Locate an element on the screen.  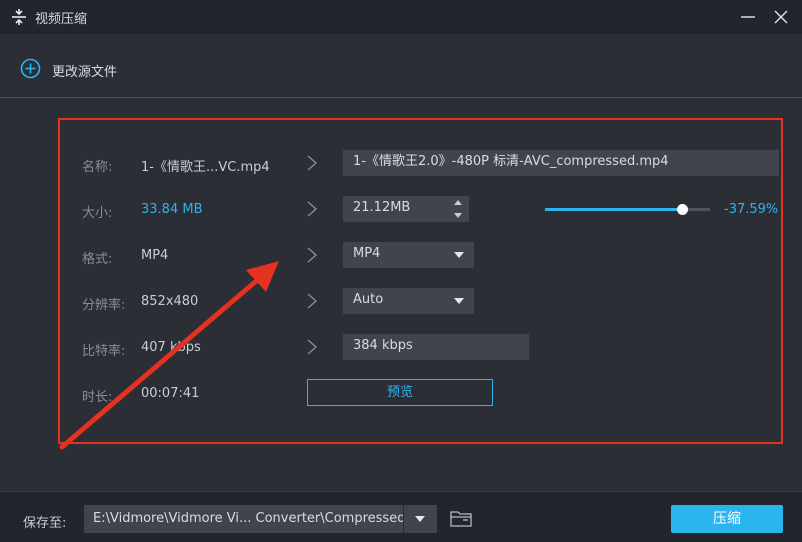
source-resolution: 852x480 is located at coordinates (170, 301).